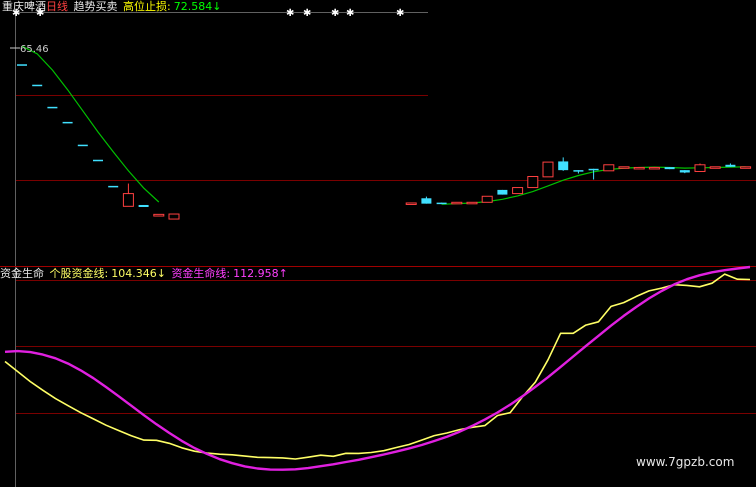  Describe the element at coordinates (96, 6) in the screenshot. I see `indicator-name: 趋势买卖` at that location.